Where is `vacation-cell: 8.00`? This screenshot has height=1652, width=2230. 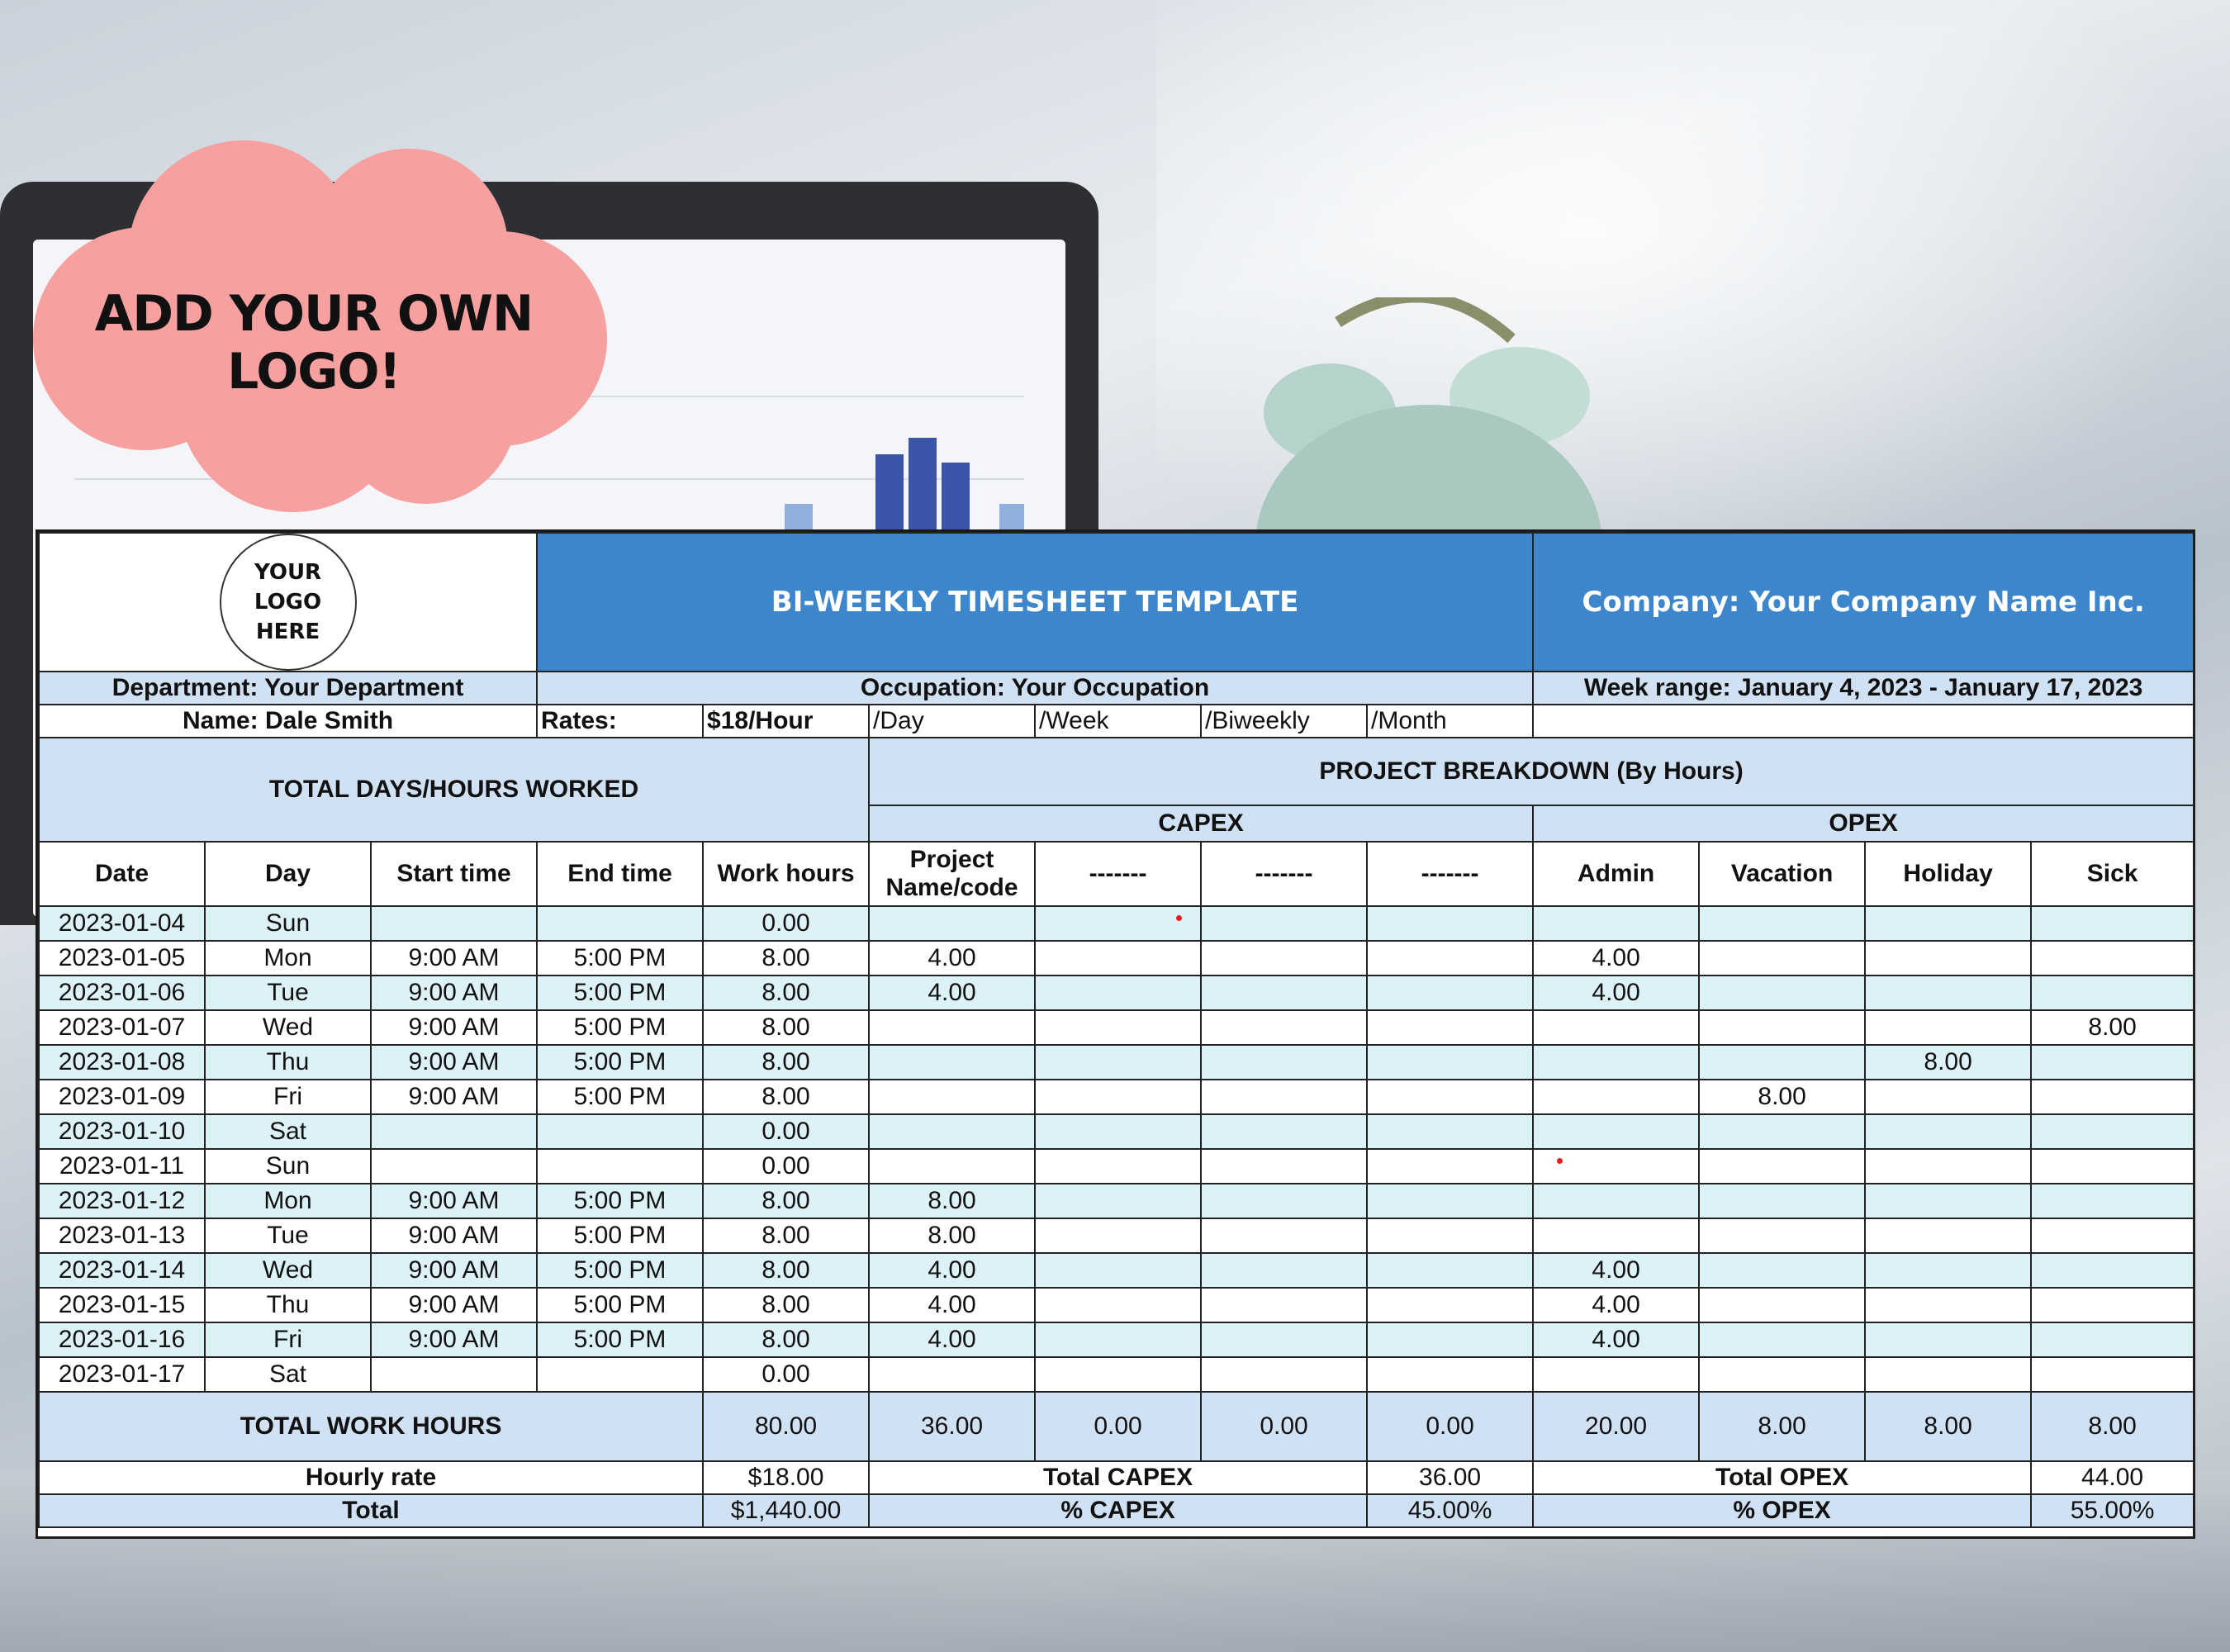 vacation-cell: 8.00 is located at coordinates (1782, 1097).